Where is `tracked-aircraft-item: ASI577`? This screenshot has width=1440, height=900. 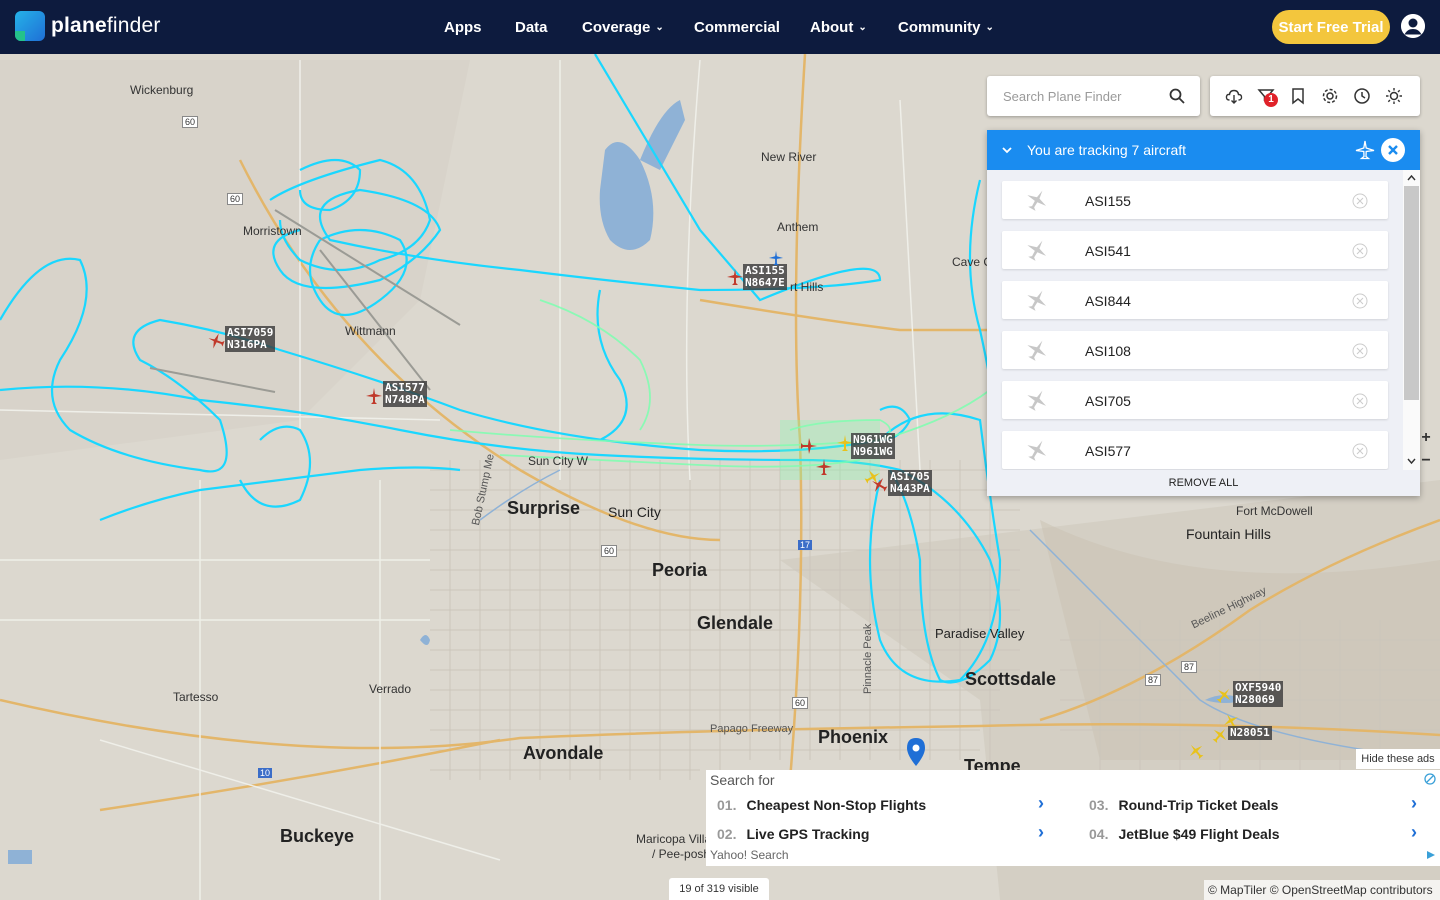
tracked-aircraft-item: ASI577 is located at coordinates (1195, 450).